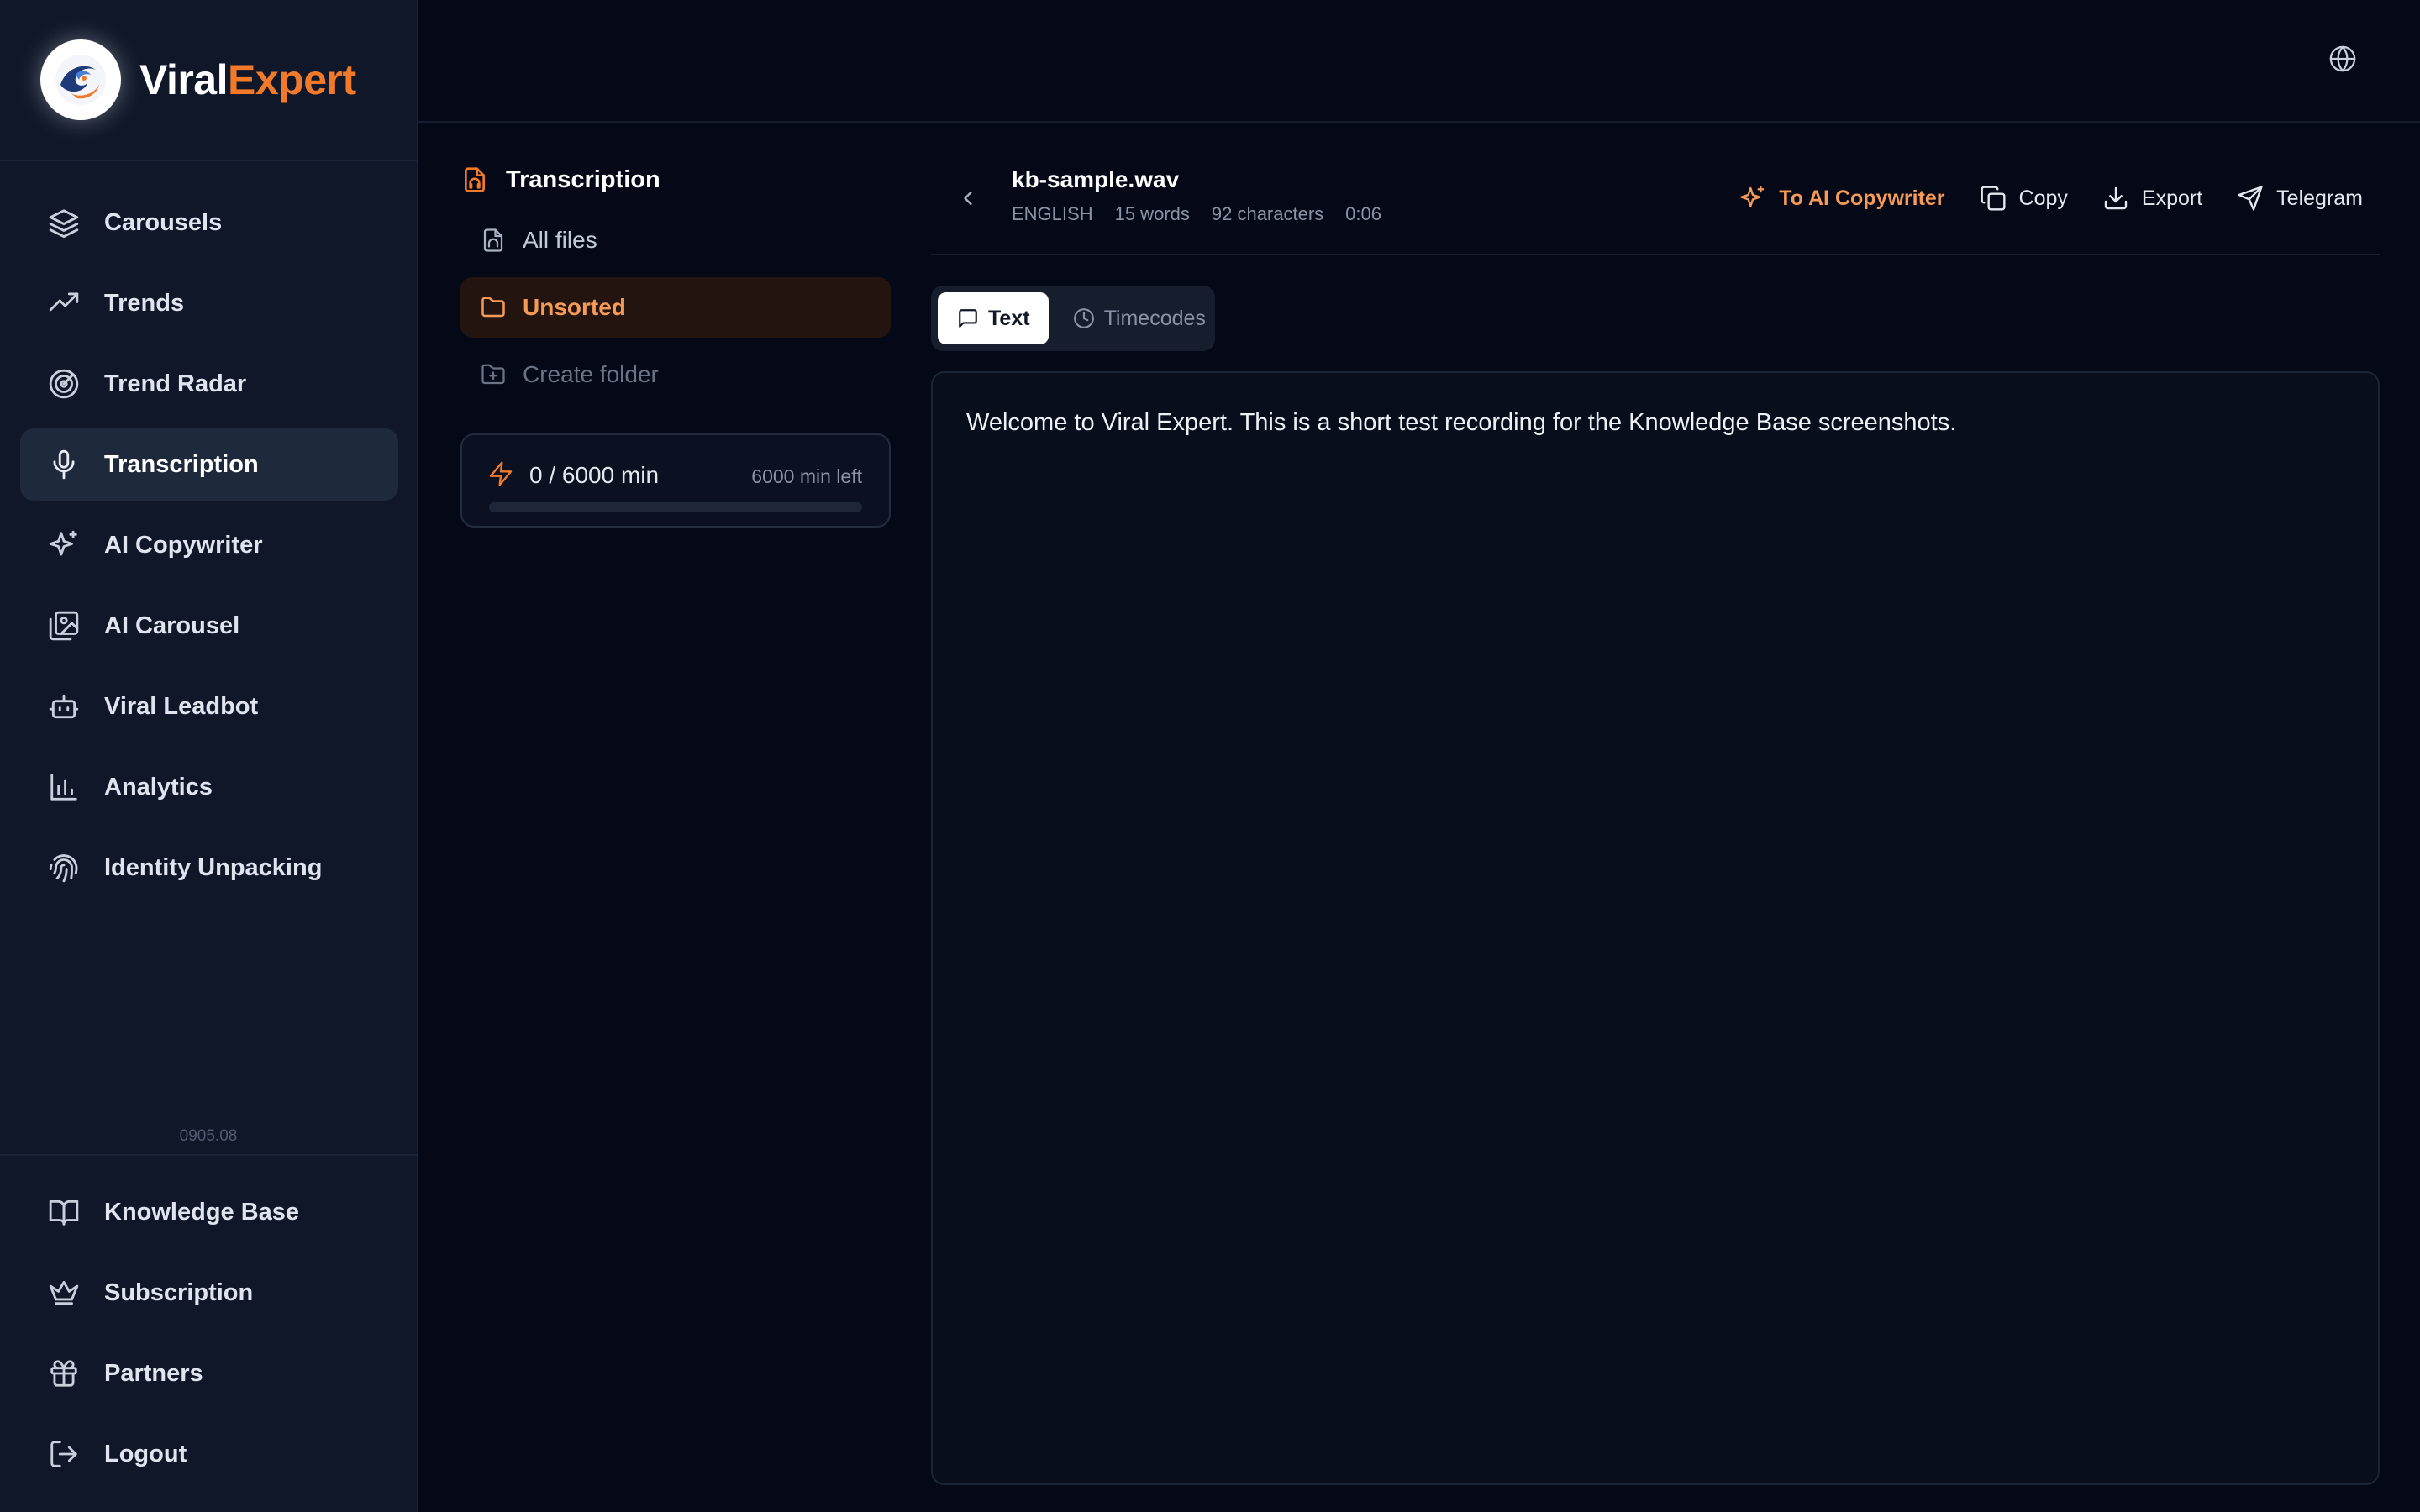 This screenshot has width=2420, height=1512. I want to click on language-button, so click(2343, 60).